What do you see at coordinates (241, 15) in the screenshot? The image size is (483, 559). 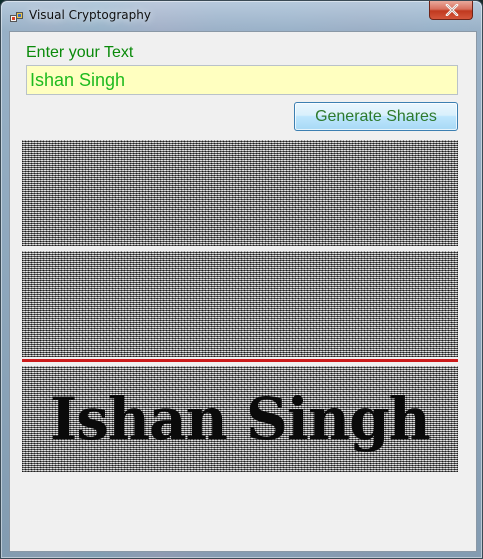 I see `title-bar: Visual Cryptography` at bounding box center [241, 15].